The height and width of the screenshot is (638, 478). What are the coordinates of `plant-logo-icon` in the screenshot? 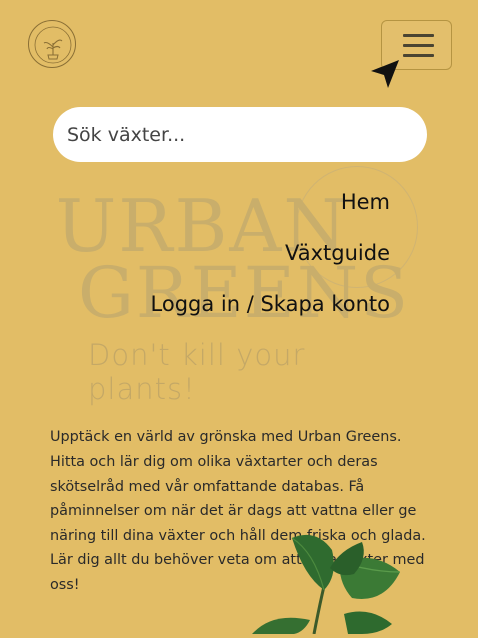 It's located at (52, 44).